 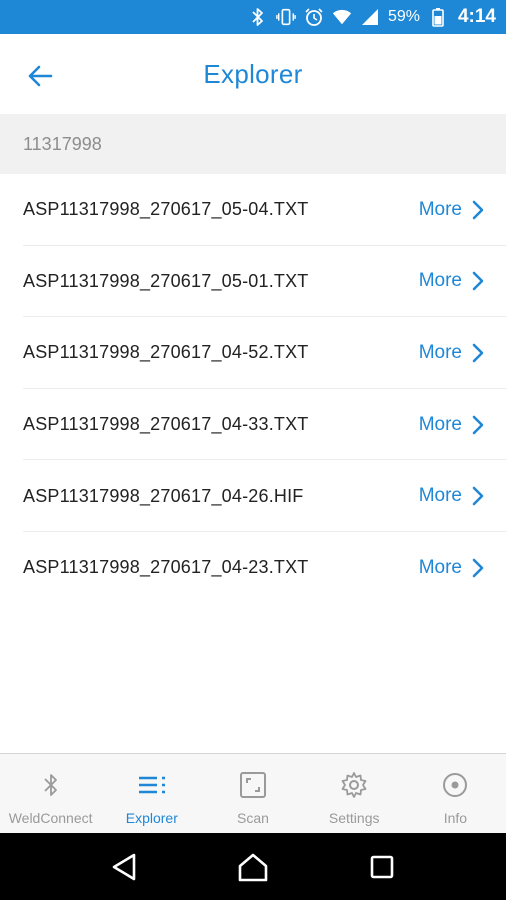 I want to click on nav-item-weldconnect: WeldConnect, so click(x=50, y=793).